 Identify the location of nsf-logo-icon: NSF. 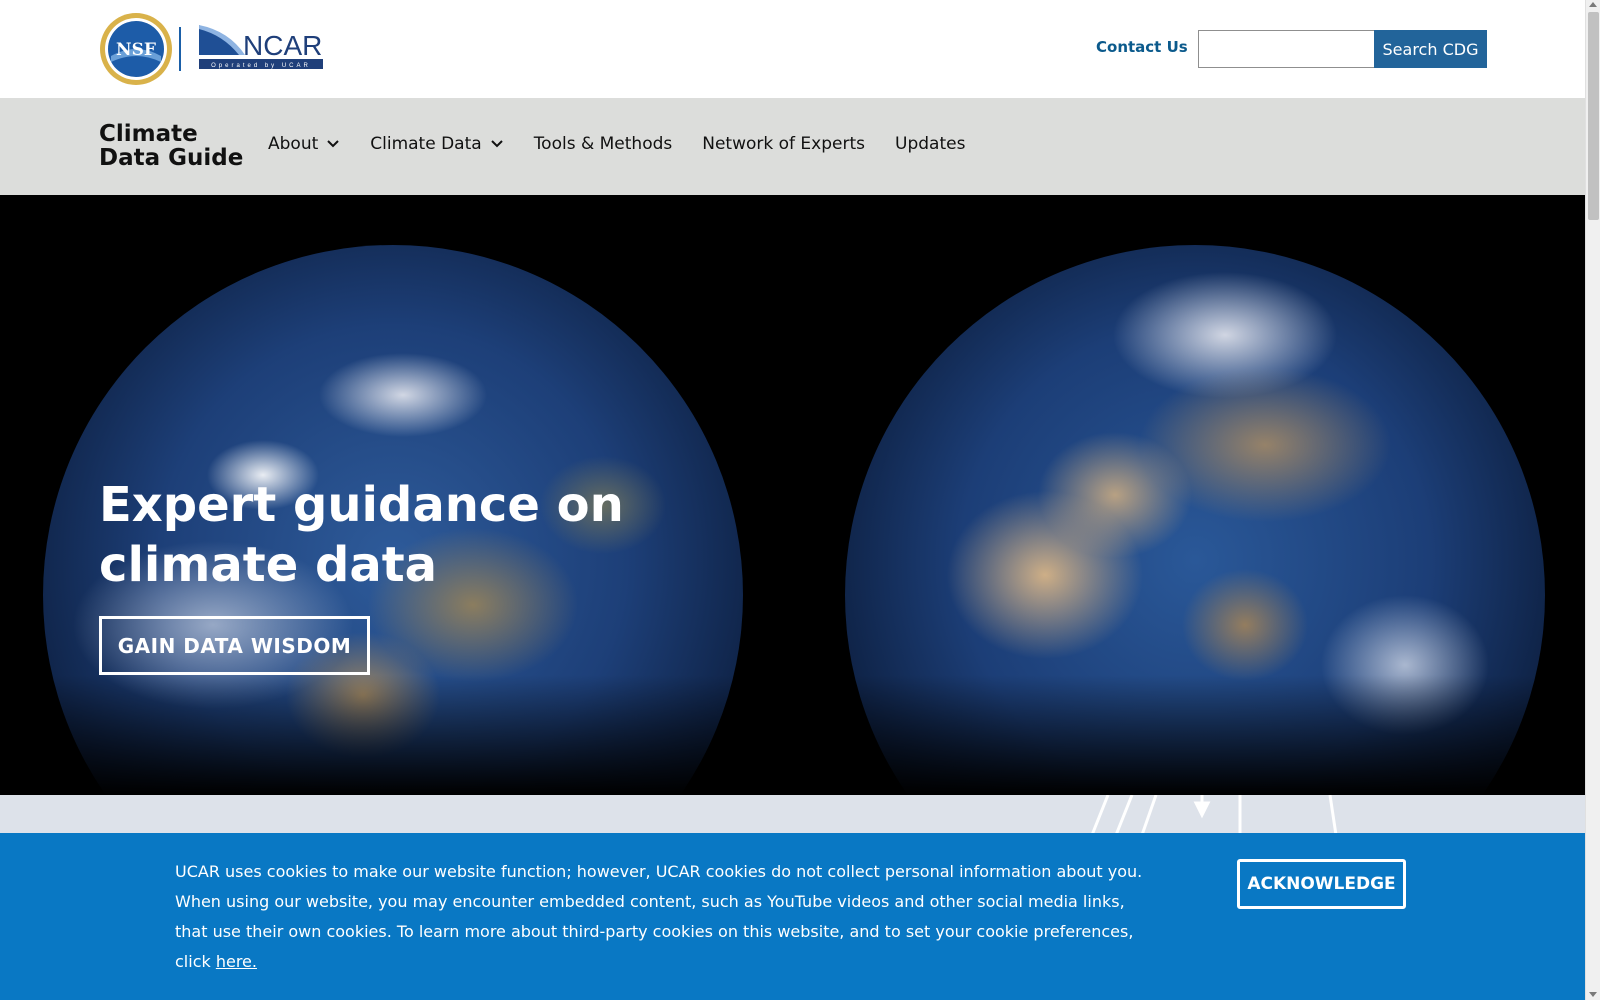
(136, 49).